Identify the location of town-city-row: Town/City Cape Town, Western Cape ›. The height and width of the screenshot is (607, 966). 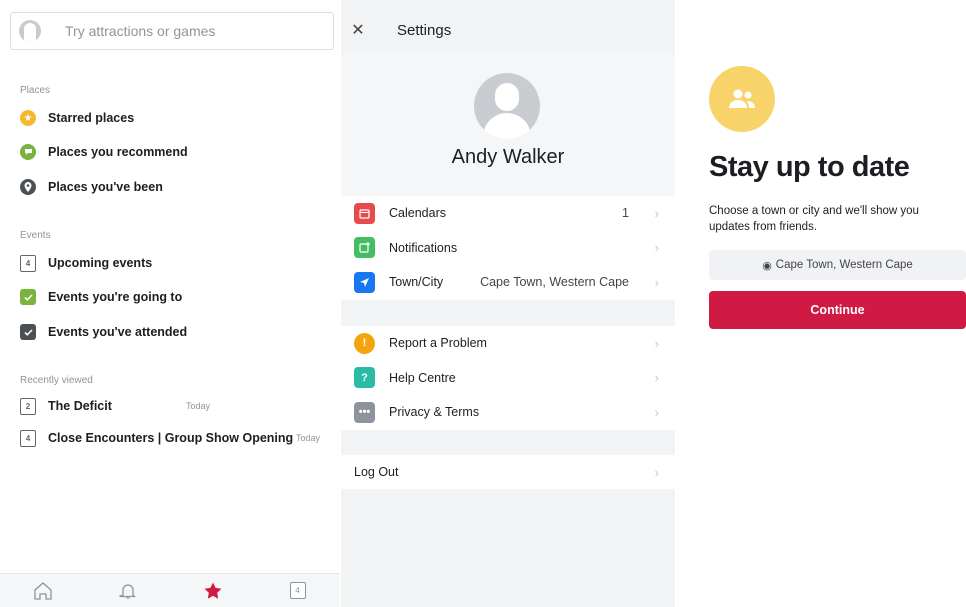
(508, 282).